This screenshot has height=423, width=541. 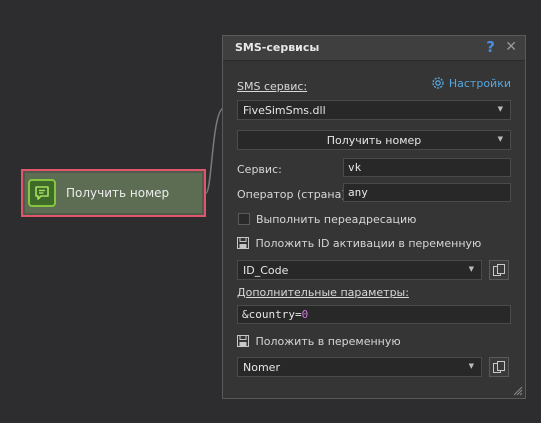 I want to click on save-id-label: Положить ID активации в переменную, so click(x=368, y=243).